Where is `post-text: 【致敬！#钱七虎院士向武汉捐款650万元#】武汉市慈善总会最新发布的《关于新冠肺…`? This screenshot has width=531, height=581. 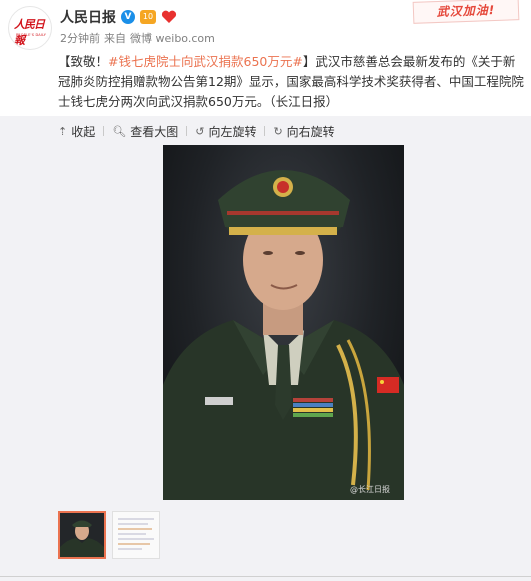
post-text: 【致敬！#钱七虎院士向武汉捐款650万元#】武汉市慈善总会最新发布的《关于新冠肺… is located at coordinates (292, 82).